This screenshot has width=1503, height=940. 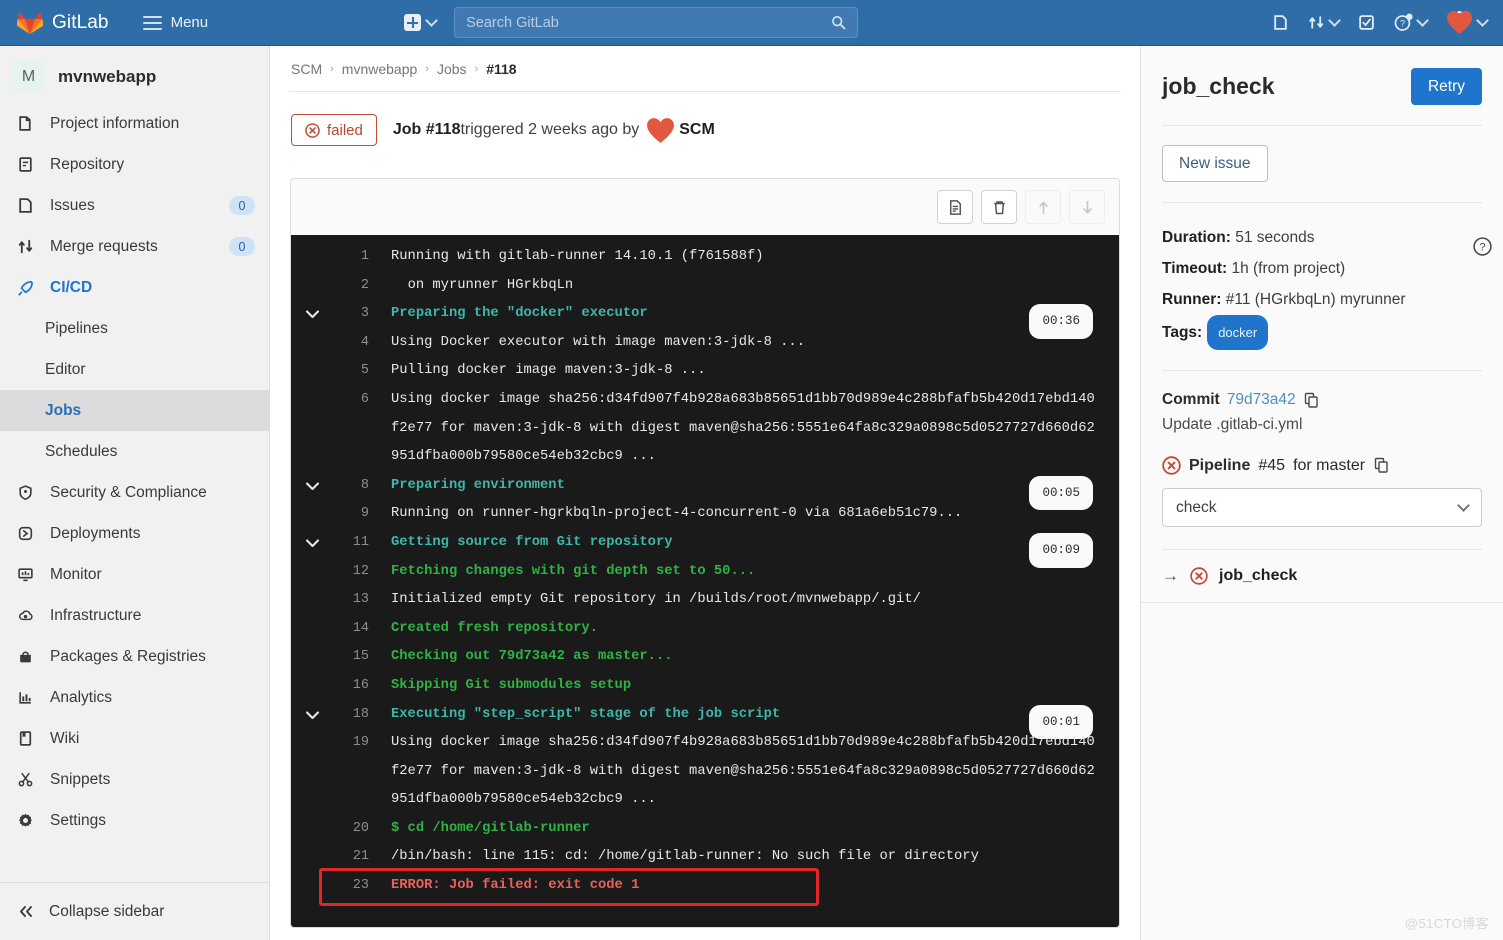 I want to click on sidebar-item-issues: Issues 0, so click(x=134, y=205).